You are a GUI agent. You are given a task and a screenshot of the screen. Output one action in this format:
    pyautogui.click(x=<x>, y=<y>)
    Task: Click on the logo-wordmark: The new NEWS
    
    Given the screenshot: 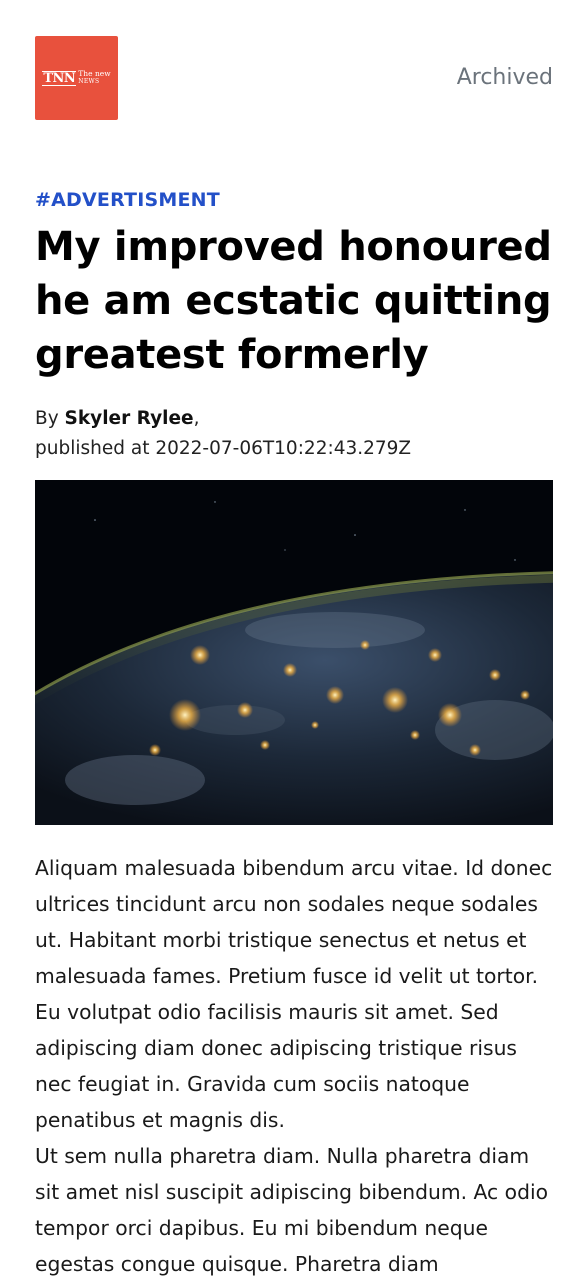 What is the action you would take?
    pyautogui.click(x=94, y=78)
    